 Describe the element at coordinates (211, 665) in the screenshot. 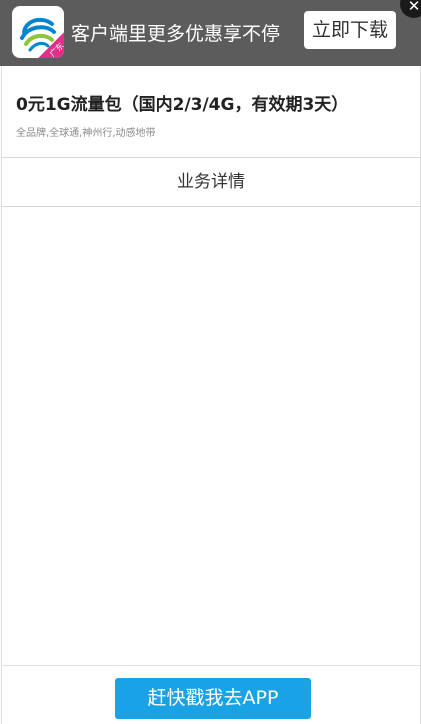

I see `footer-divider` at that location.